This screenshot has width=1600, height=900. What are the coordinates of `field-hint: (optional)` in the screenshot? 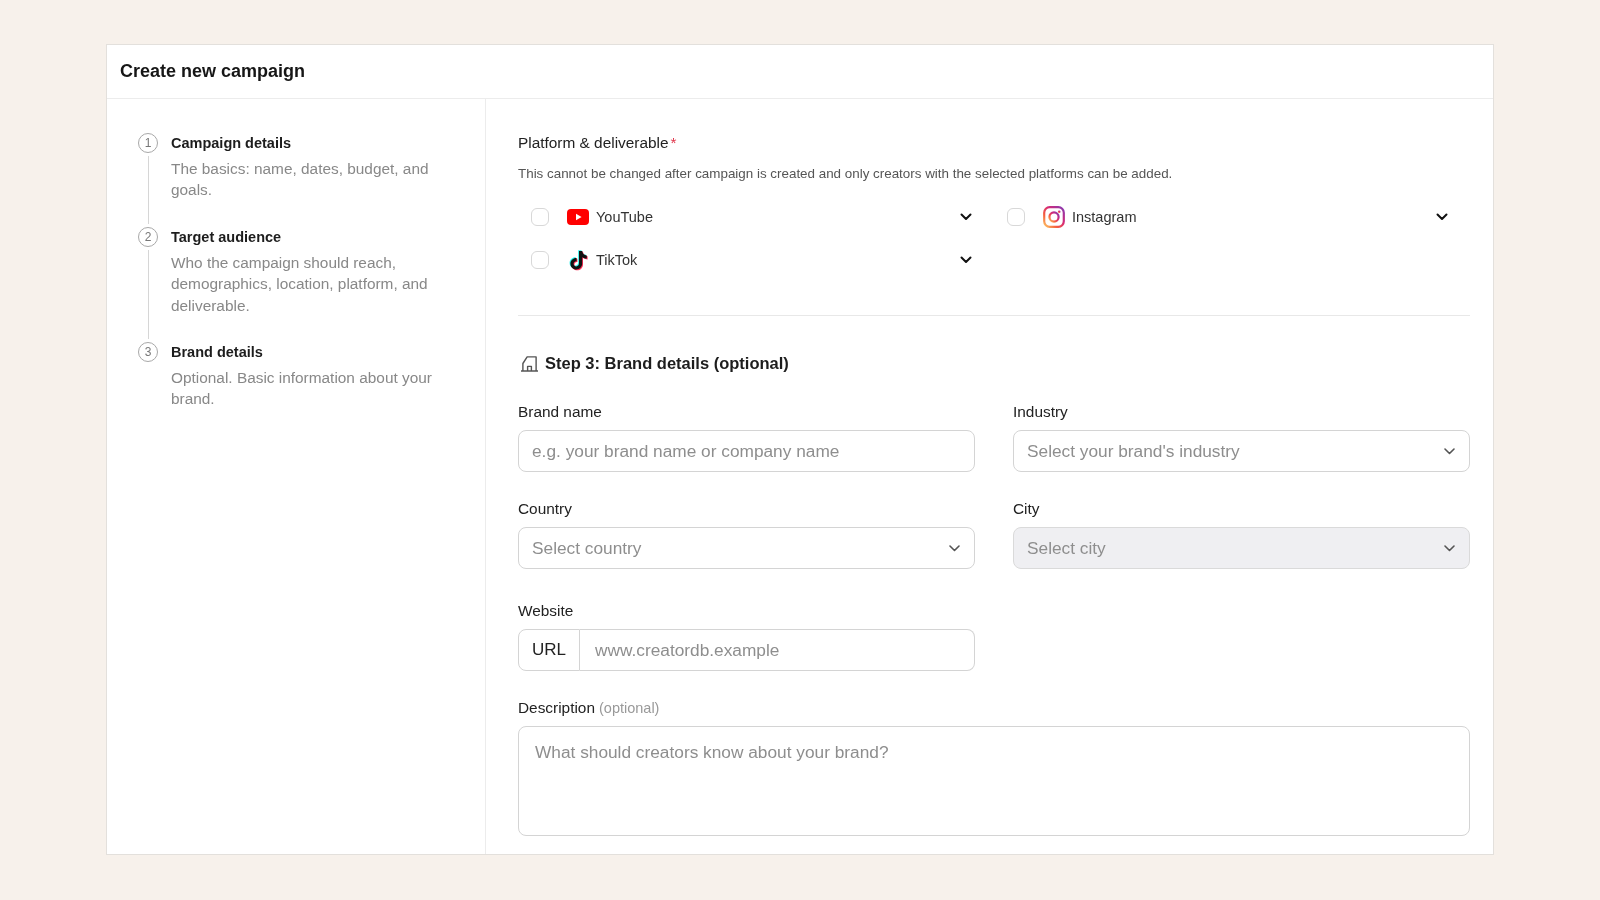 It's located at (629, 708).